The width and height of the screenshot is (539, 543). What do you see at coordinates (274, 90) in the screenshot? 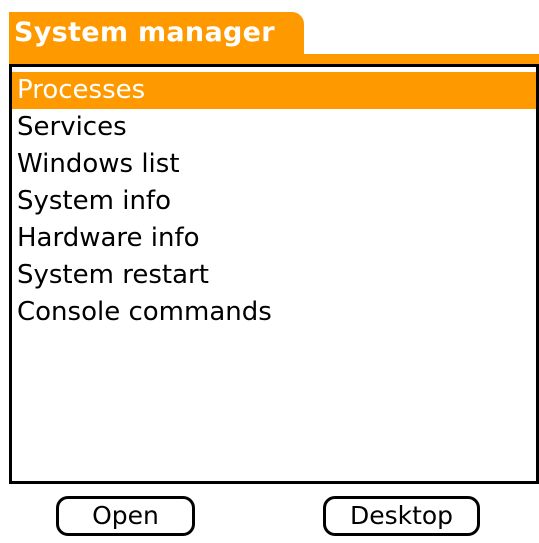
I see `menu-item-processes: Processes` at bounding box center [274, 90].